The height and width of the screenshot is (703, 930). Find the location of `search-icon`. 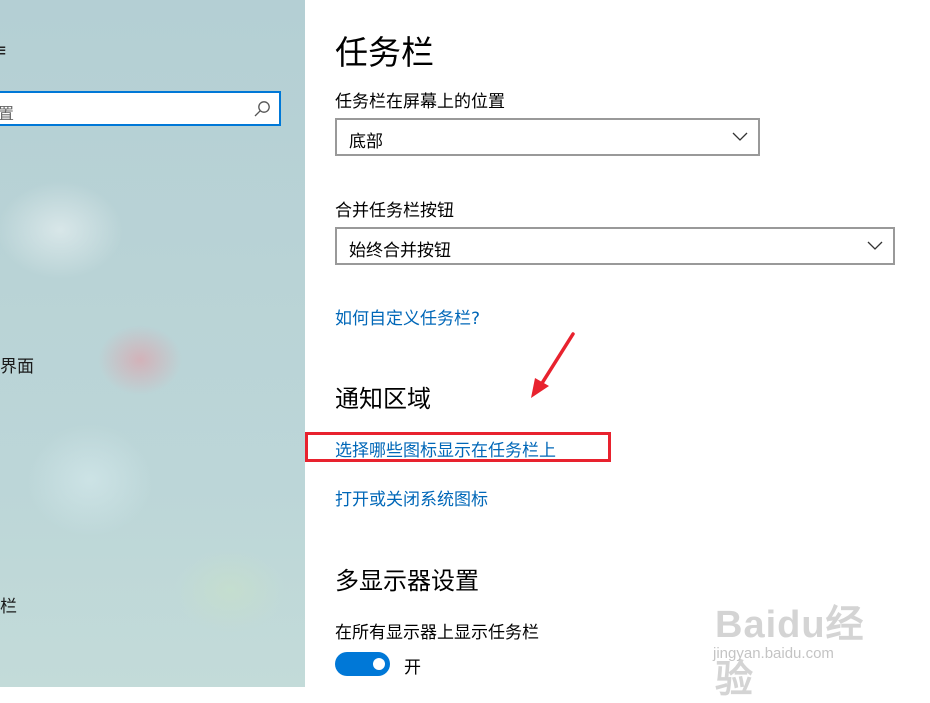

search-icon is located at coordinates (262, 109).